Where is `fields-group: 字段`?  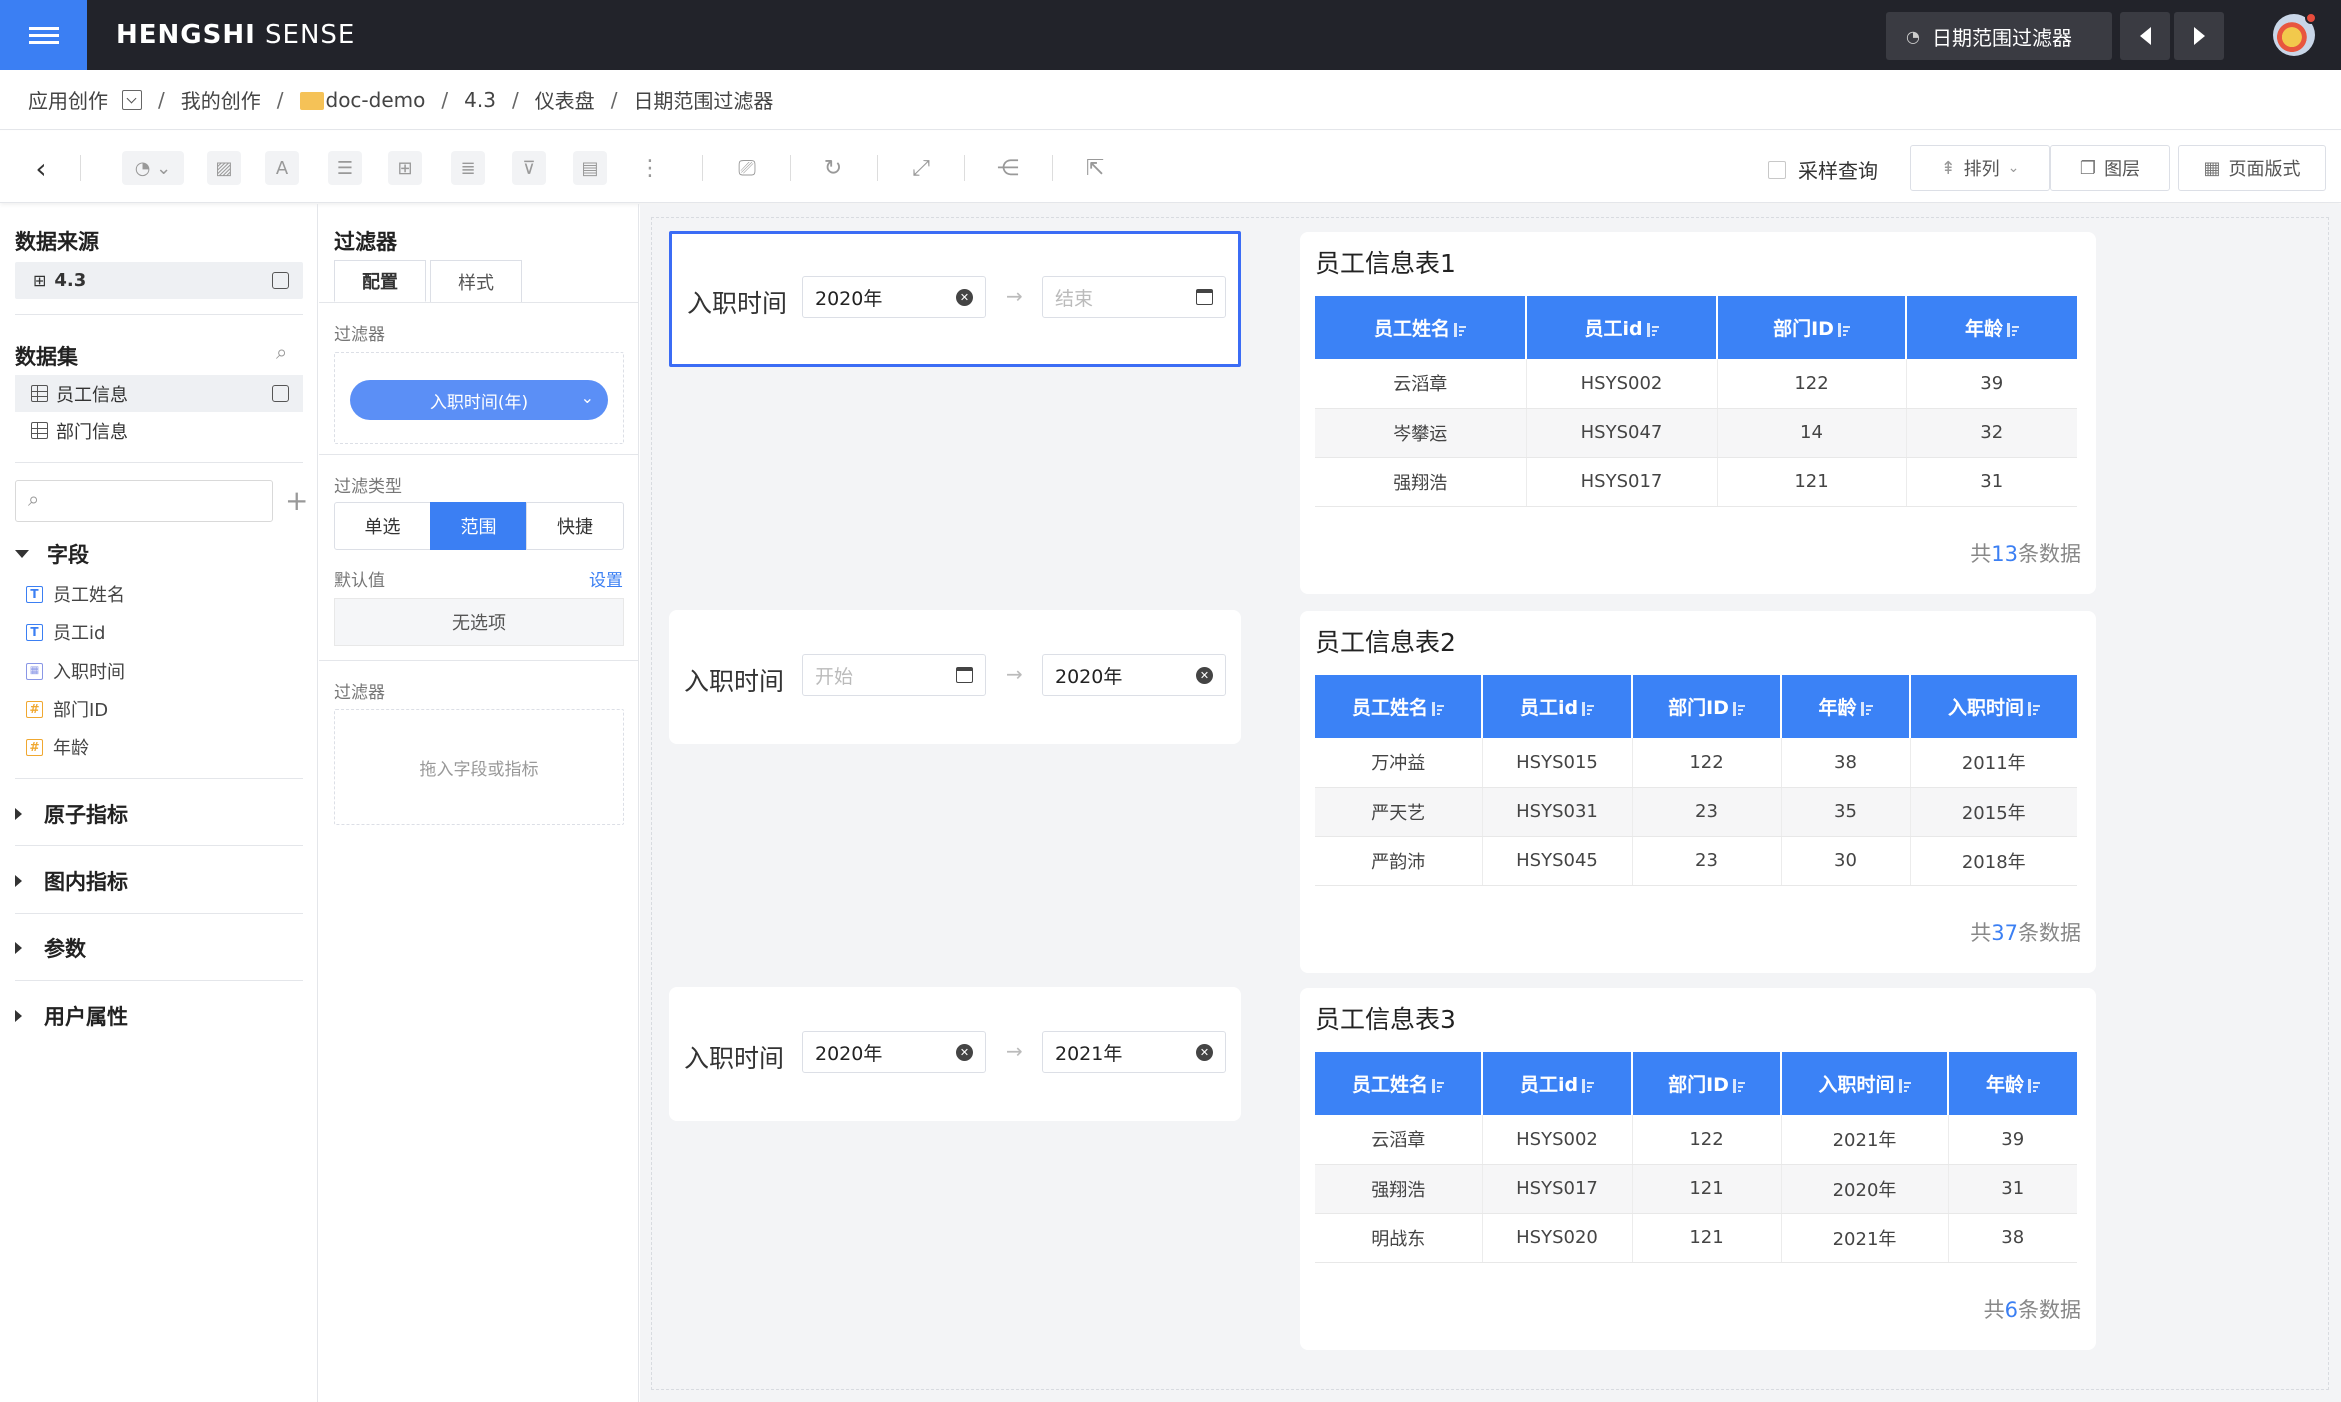
fields-group: 字段 is located at coordinates (52, 554).